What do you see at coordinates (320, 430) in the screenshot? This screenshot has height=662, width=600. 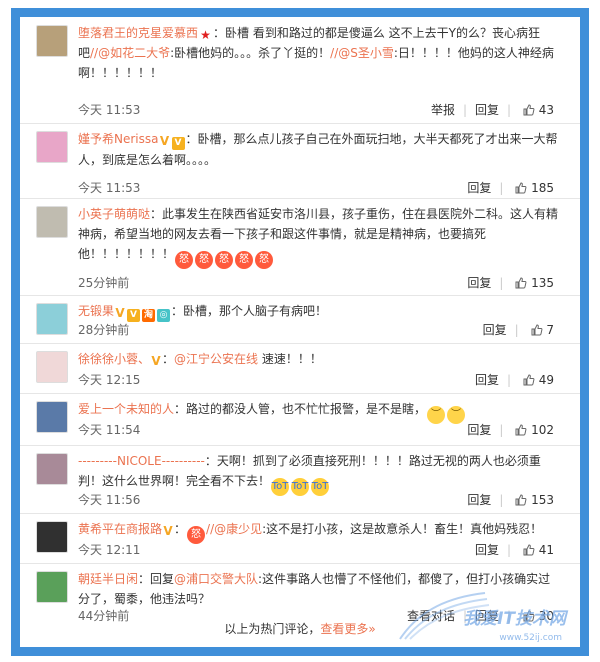 I see `comment-meta: 今天 11:54 回复 | 102` at bounding box center [320, 430].